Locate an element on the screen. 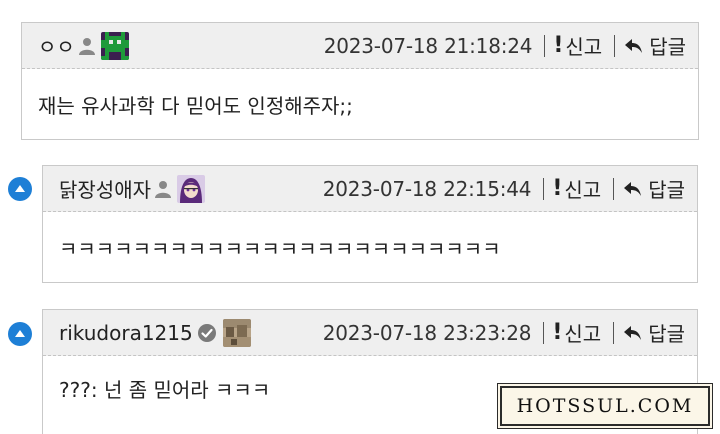 The width and height of the screenshot is (720, 434). photo-avatar is located at coordinates (236, 332).